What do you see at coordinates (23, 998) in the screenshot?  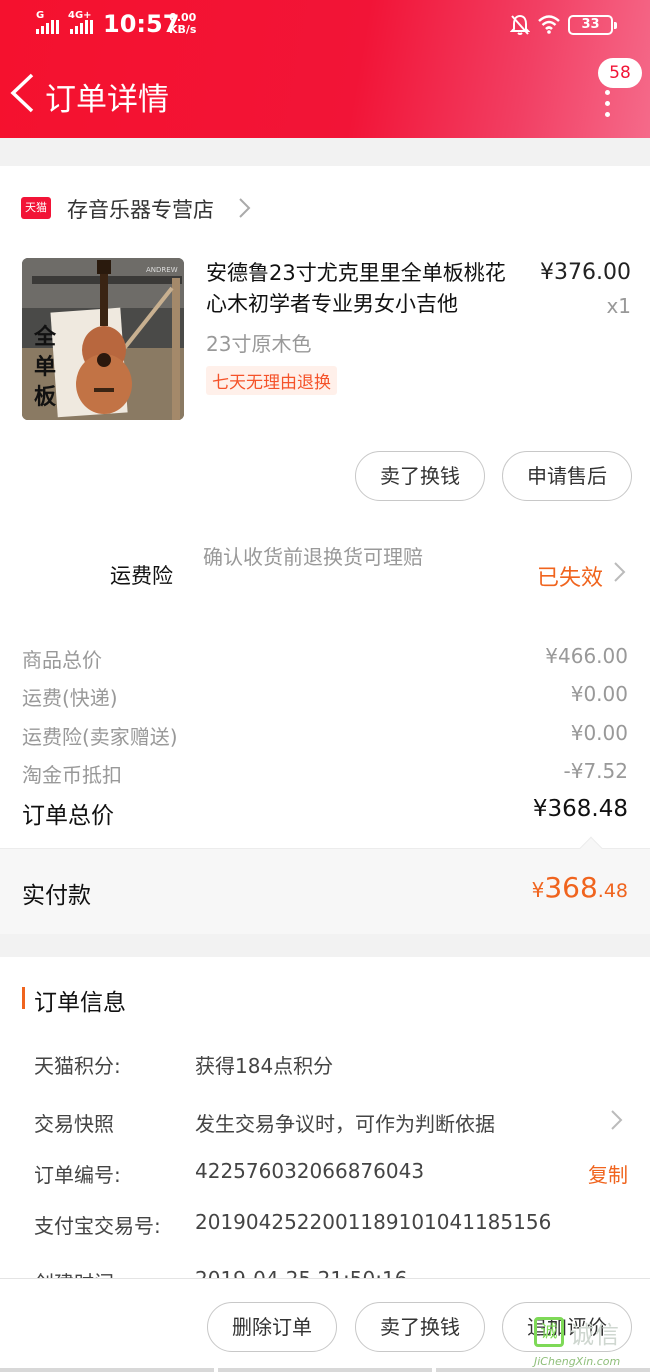 I see `section-accent-bar` at bounding box center [23, 998].